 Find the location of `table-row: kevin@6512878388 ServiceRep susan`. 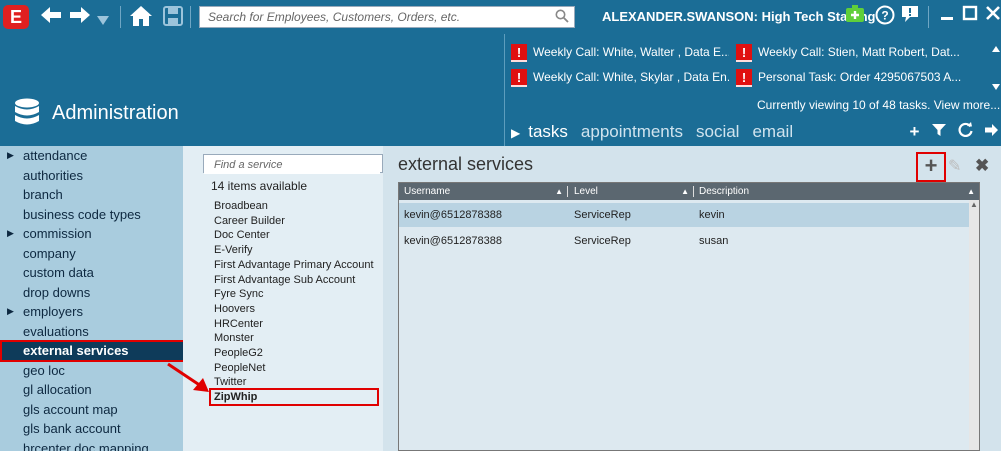

table-row: kevin@6512878388 ServiceRep susan is located at coordinates (689, 241).